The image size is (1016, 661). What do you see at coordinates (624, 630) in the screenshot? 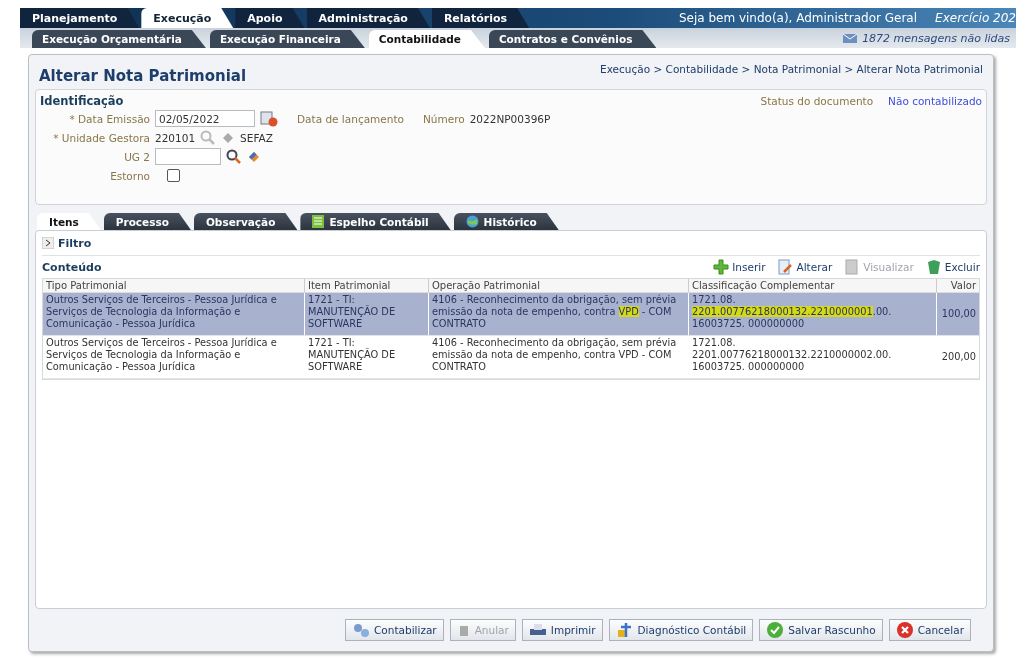
I see `diagnostic-icon` at bounding box center [624, 630].